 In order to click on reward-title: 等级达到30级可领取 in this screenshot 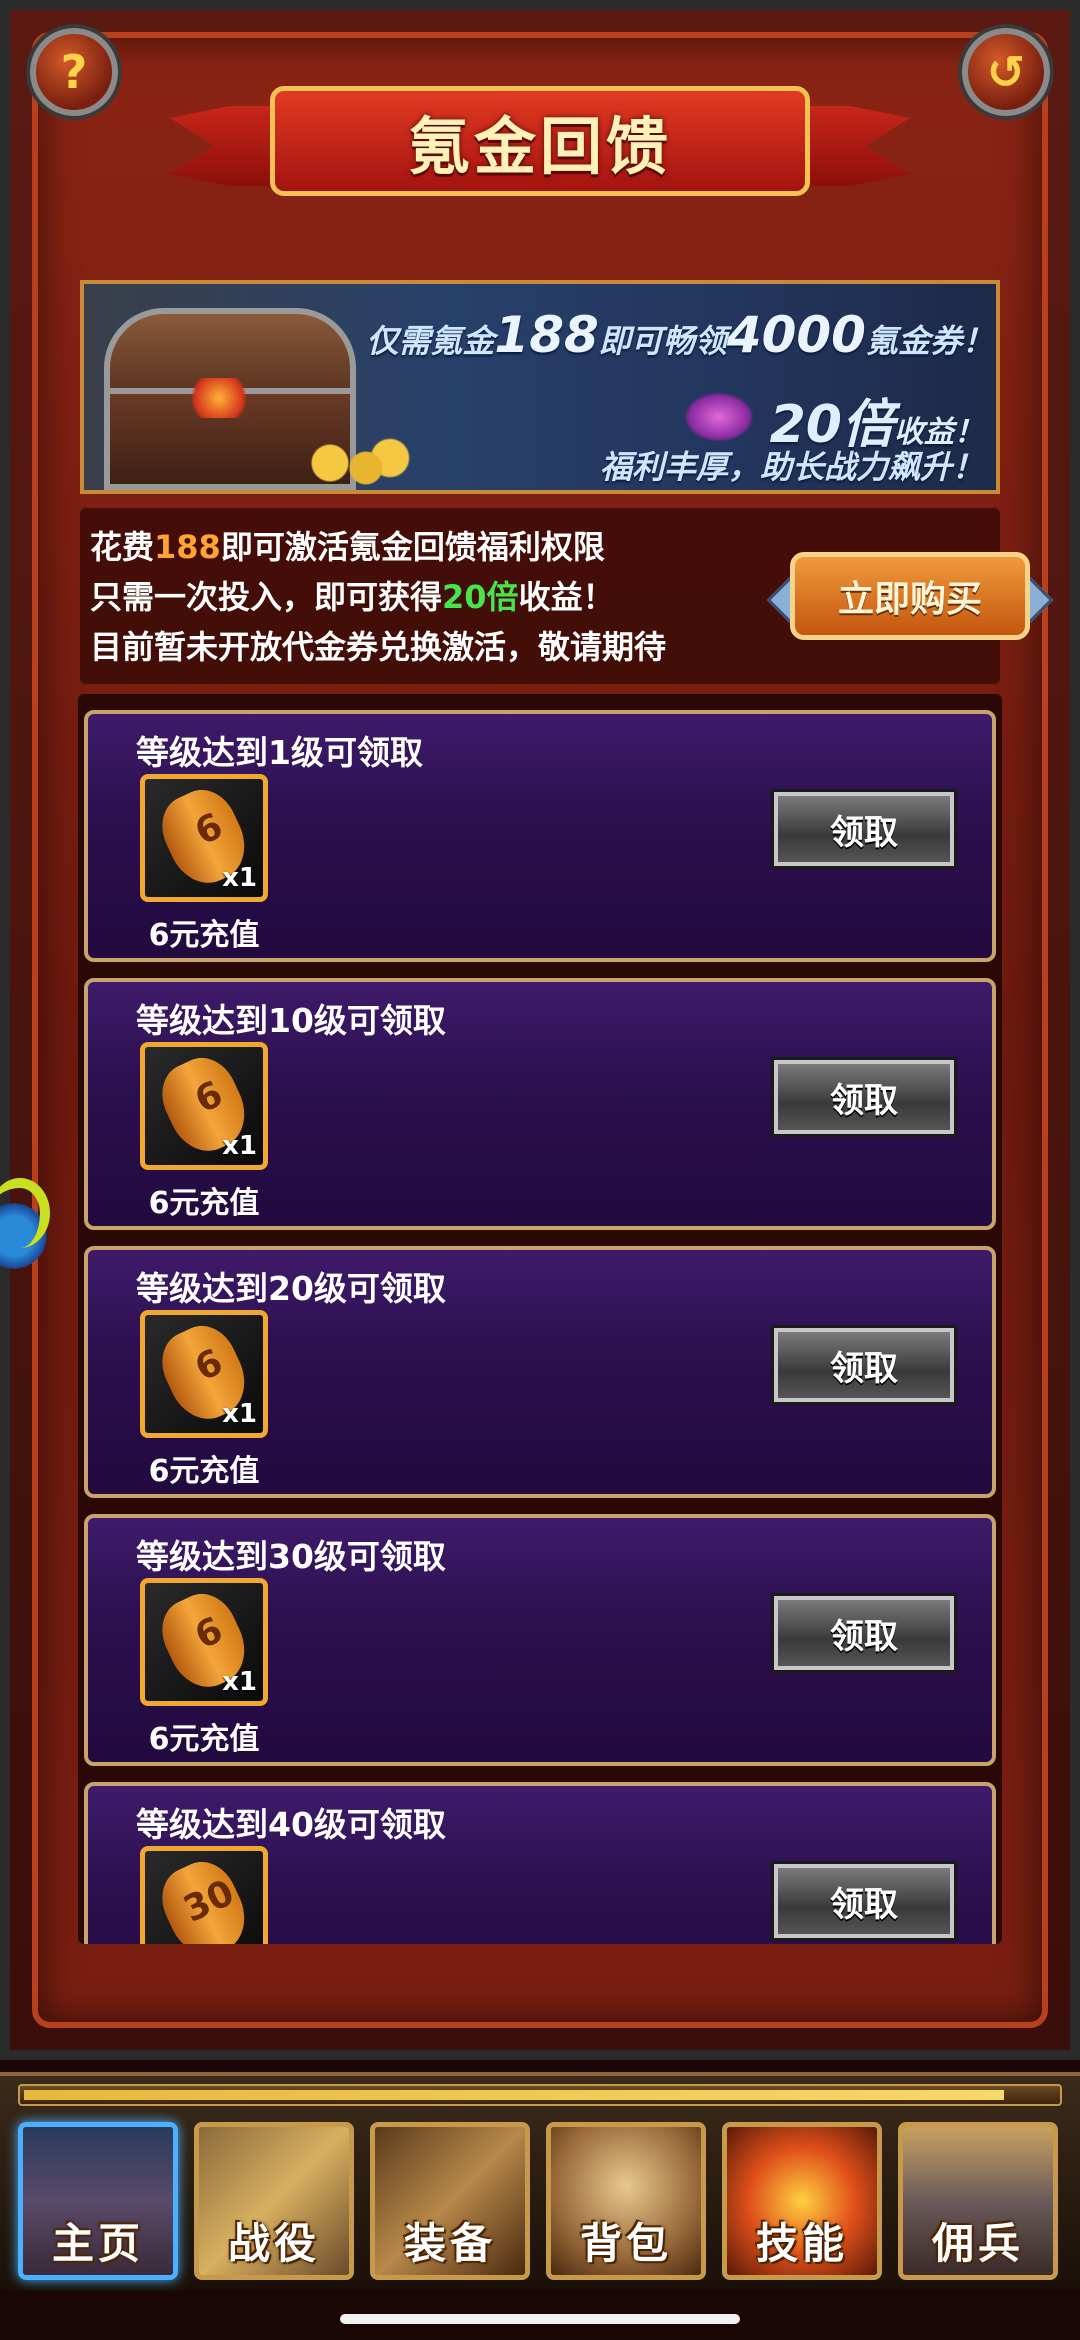, I will do `click(291, 1556)`.